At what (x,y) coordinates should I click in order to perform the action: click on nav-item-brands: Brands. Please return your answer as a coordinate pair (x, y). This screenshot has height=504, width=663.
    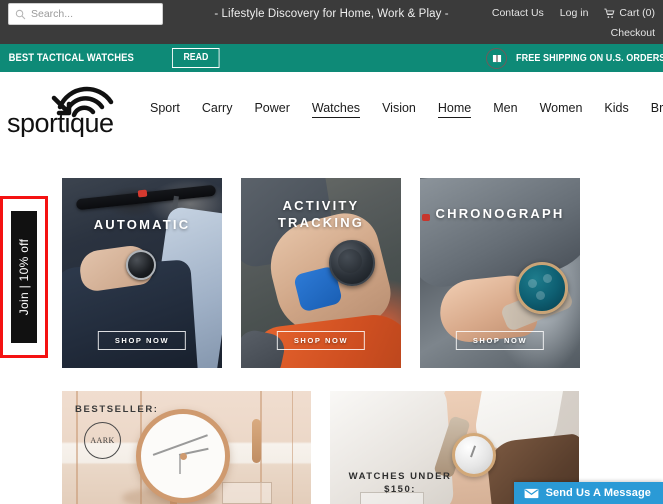
    Looking at the image, I should click on (657, 109).